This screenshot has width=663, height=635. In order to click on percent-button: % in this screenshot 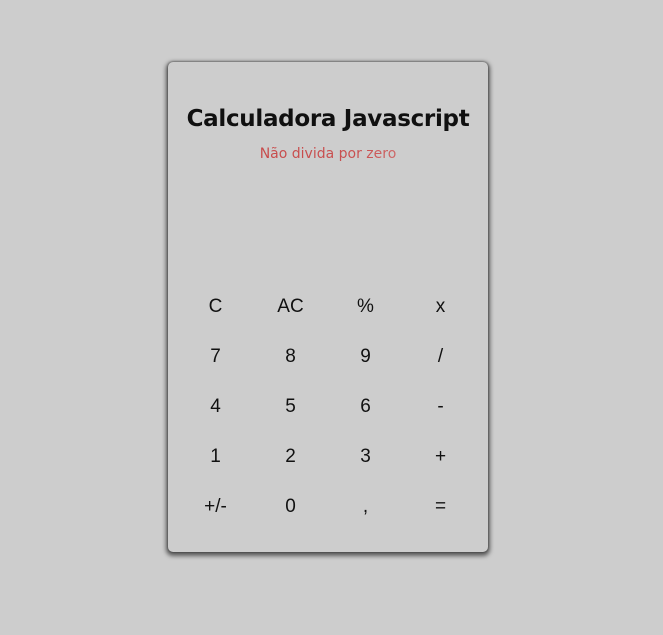, I will do `click(365, 307)`.